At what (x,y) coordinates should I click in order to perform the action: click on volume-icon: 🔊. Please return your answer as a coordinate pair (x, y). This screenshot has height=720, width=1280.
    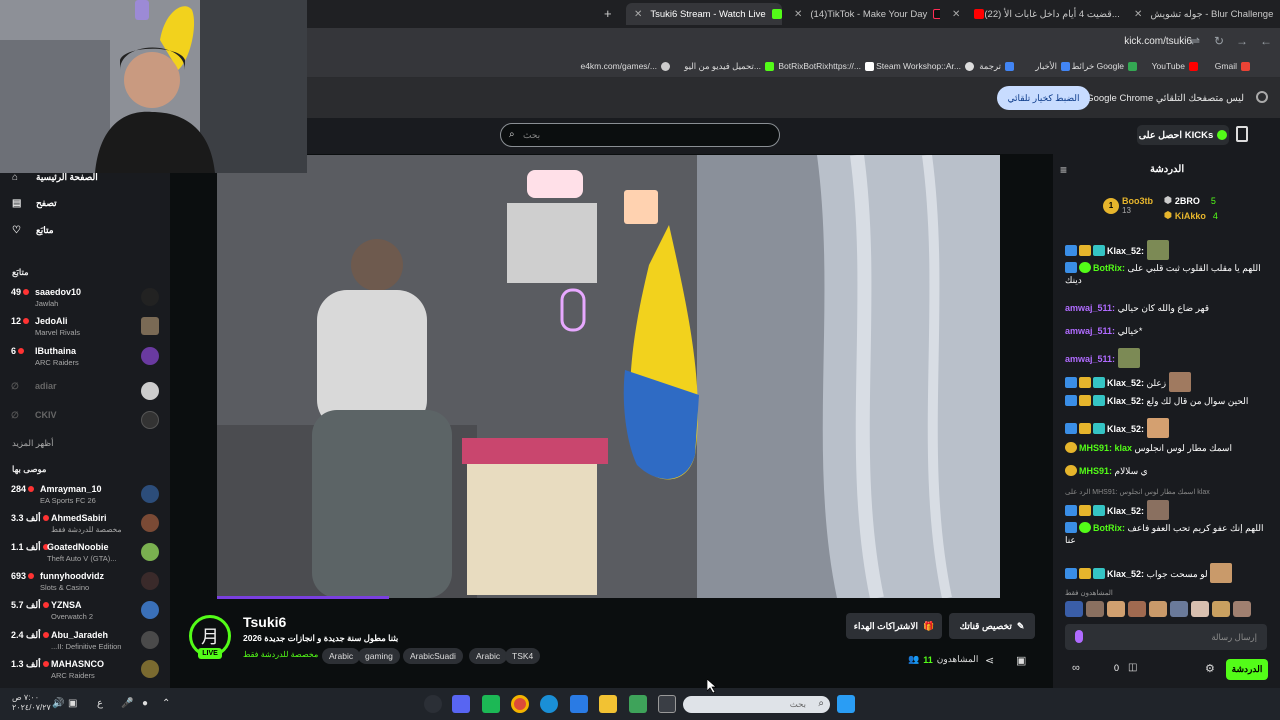
    Looking at the image, I should click on (58, 703).